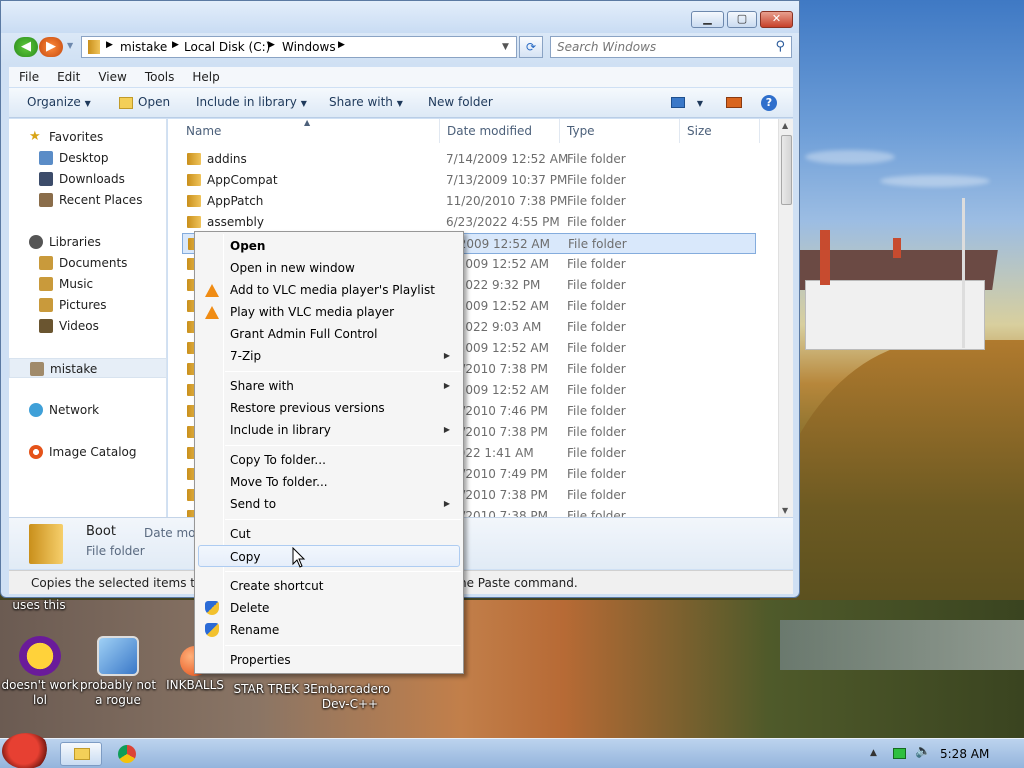  What do you see at coordinates (67, 77) in the screenshot?
I see `menu-edit: Edit` at bounding box center [67, 77].